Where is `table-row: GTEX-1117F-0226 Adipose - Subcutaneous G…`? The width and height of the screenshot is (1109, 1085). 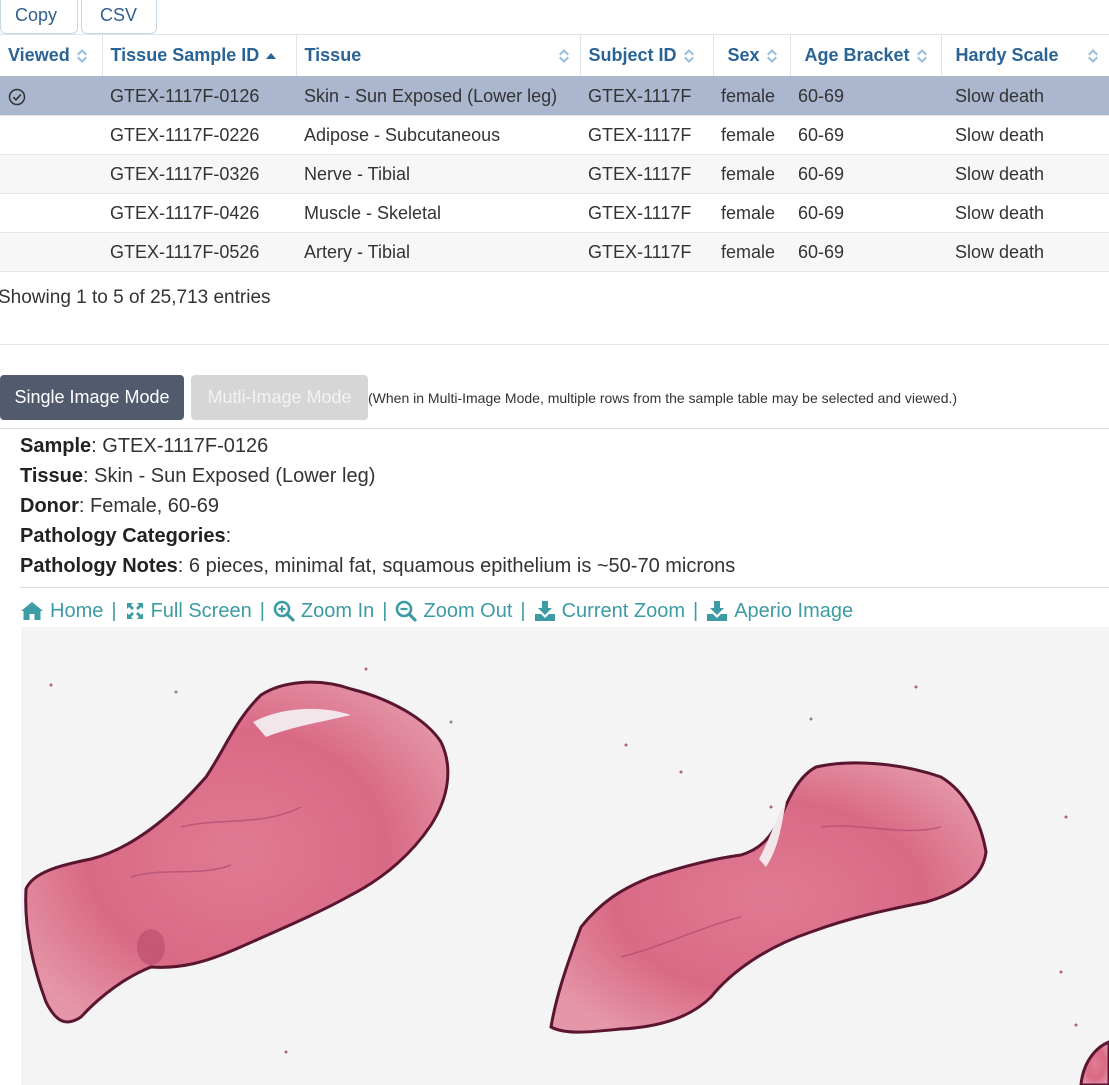 table-row: GTEX-1117F-0226 Adipose - Subcutaneous G… is located at coordinates (554, 135).